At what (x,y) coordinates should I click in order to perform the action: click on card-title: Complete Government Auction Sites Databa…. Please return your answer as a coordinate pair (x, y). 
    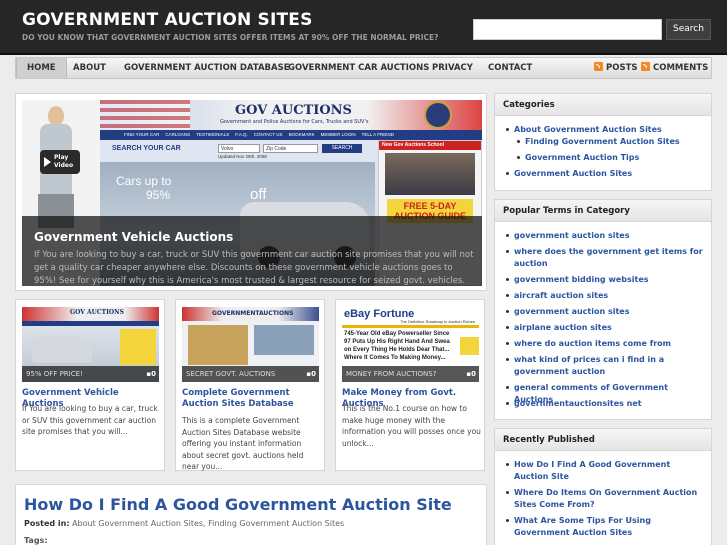
    Looking at the image, I should click on (252, 399).